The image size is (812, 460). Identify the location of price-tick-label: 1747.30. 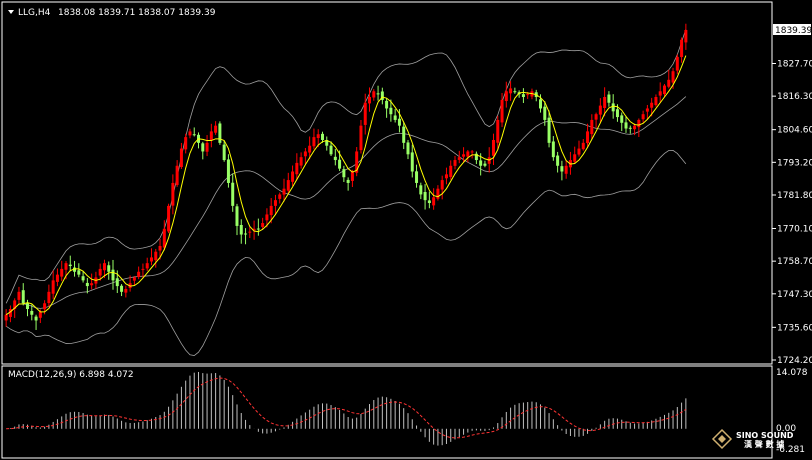
(794, 295).